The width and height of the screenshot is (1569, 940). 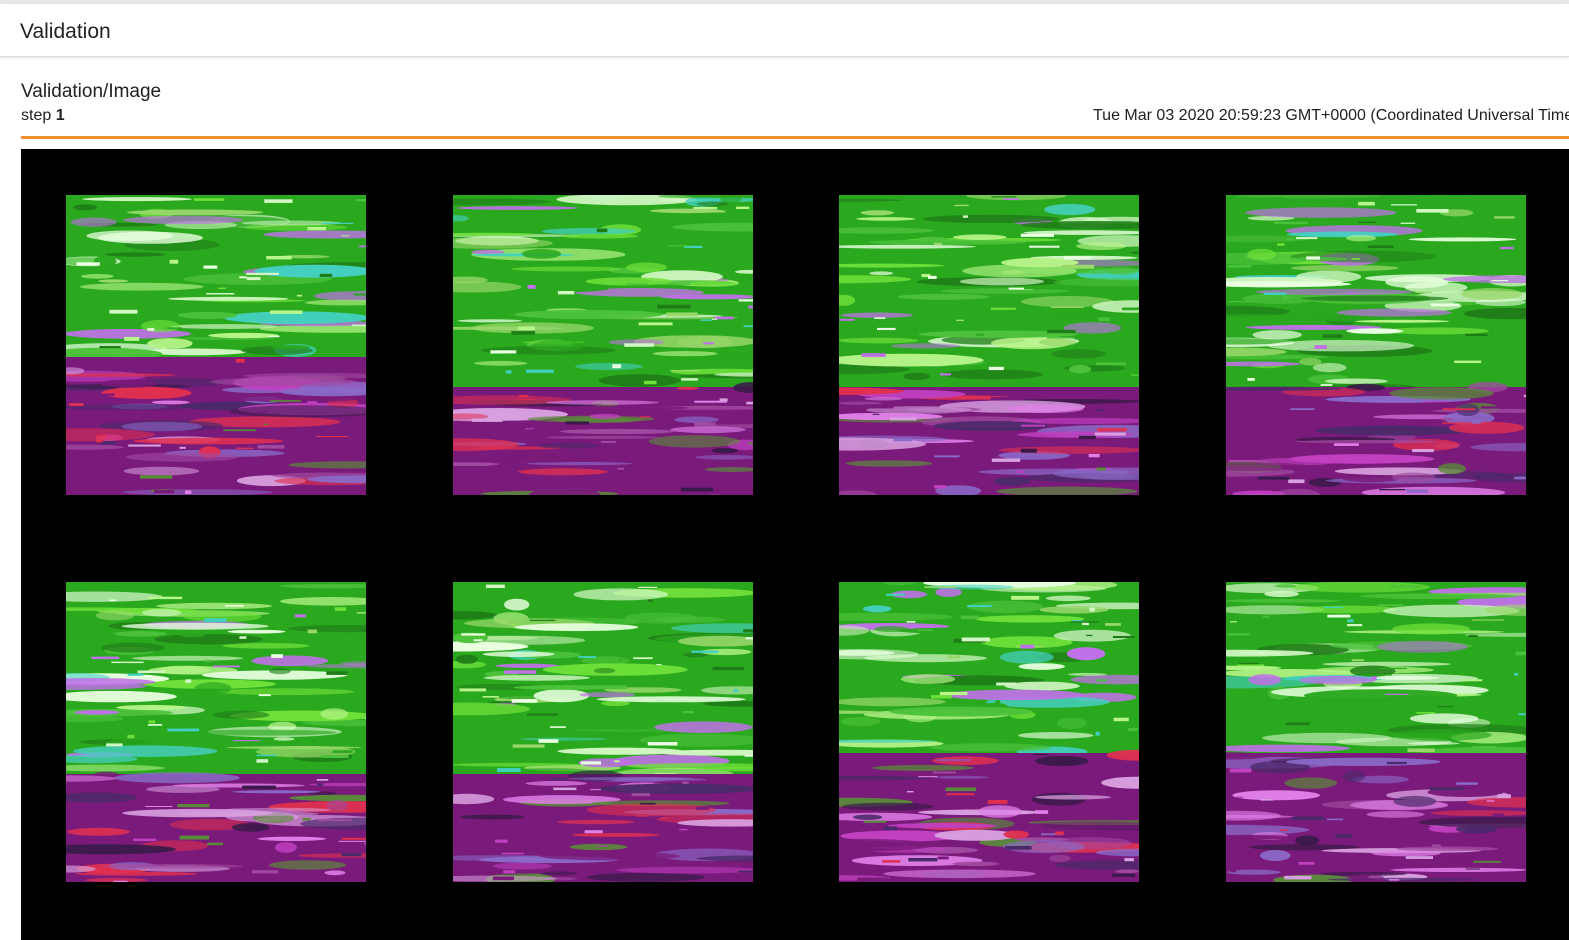 I want to click on step-label: step, so click(x=36, y=115).